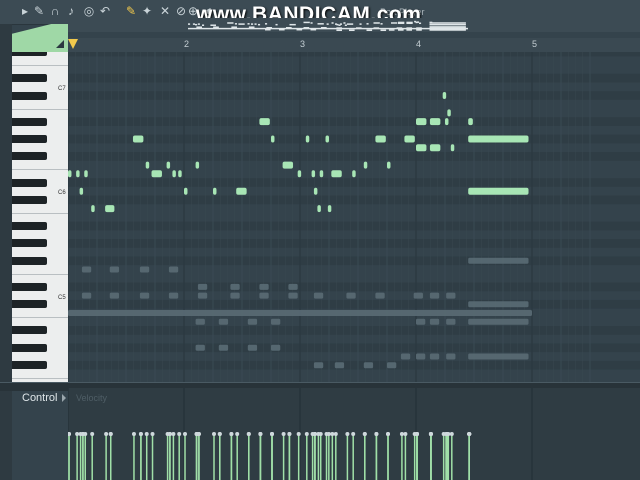  What do you see at coordinates (71, 11) in the screenshot?
I see `note-icon: ♪` at bounding box center [71, 11].